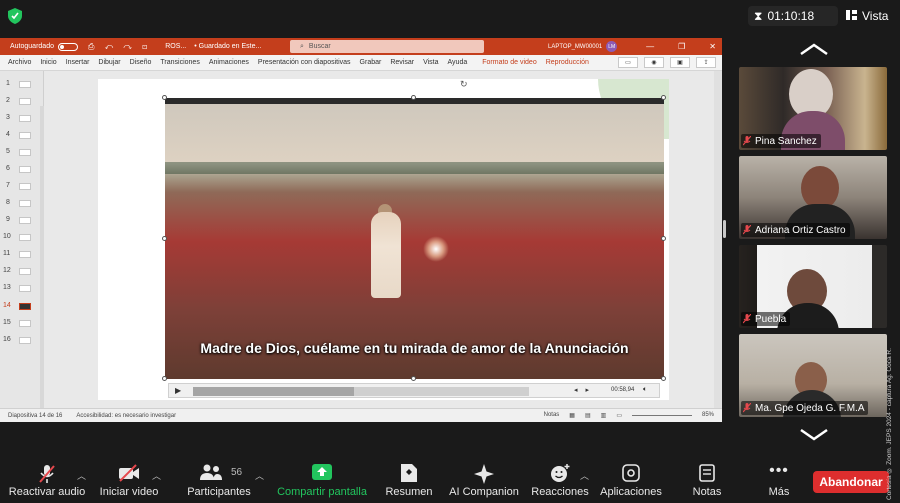  What do you see at coordinates (78, 62) in the screenshot?
I see `tab-insertar: Insertar` at bounding box center [78, 62].